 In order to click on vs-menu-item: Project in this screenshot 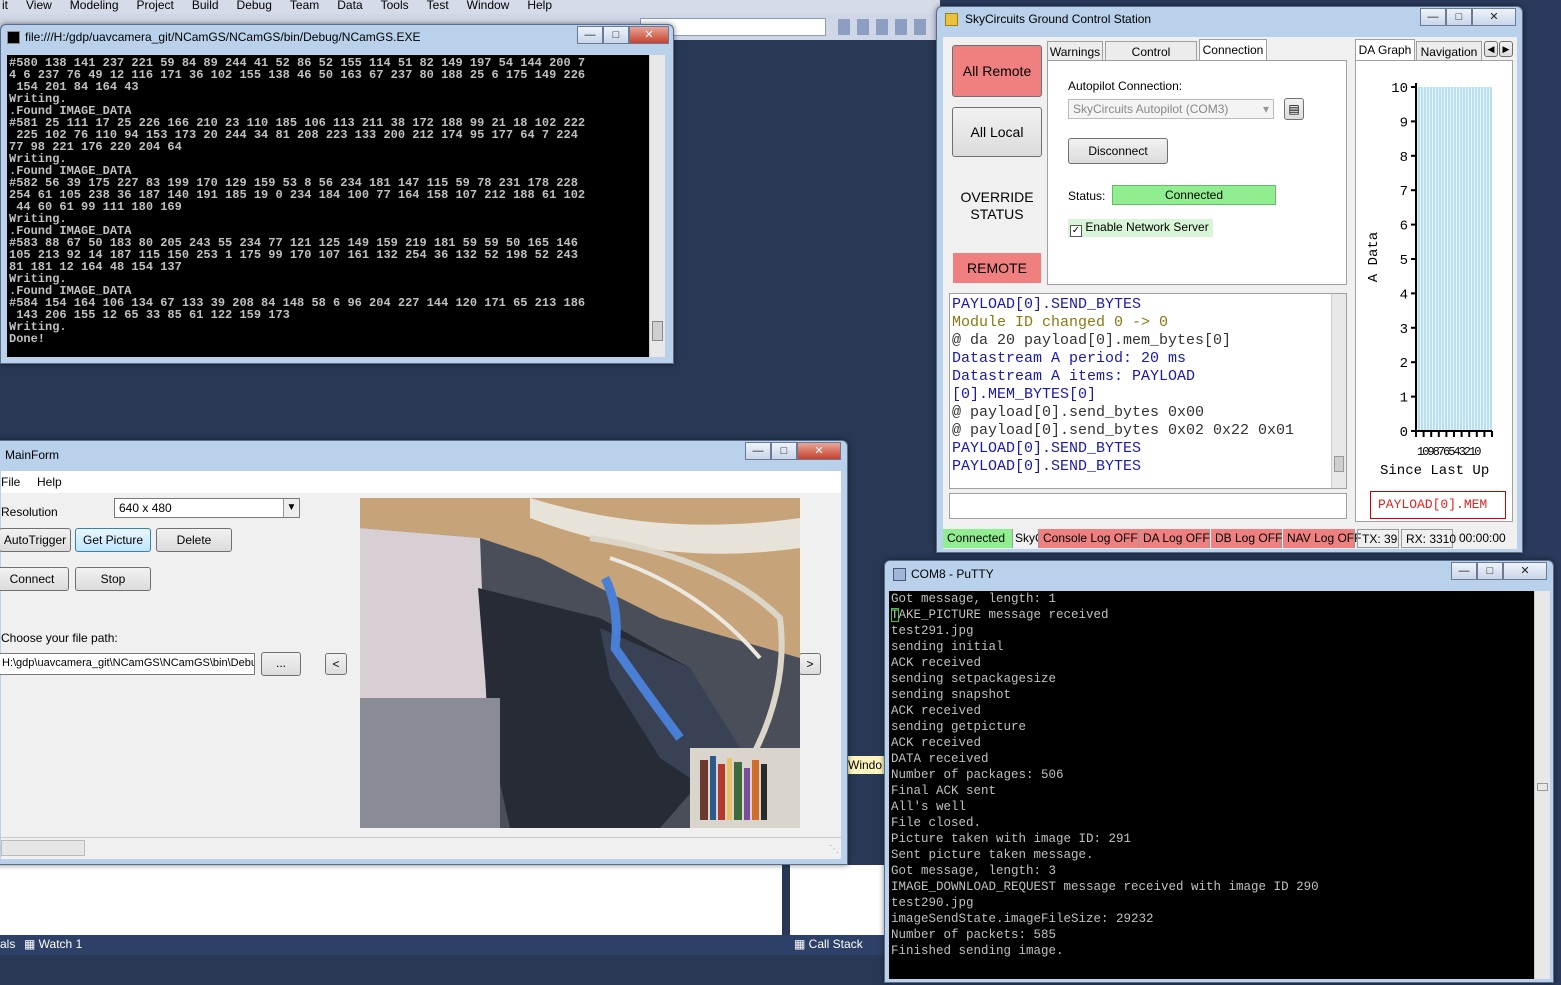, I will do `click(155, 6)`.